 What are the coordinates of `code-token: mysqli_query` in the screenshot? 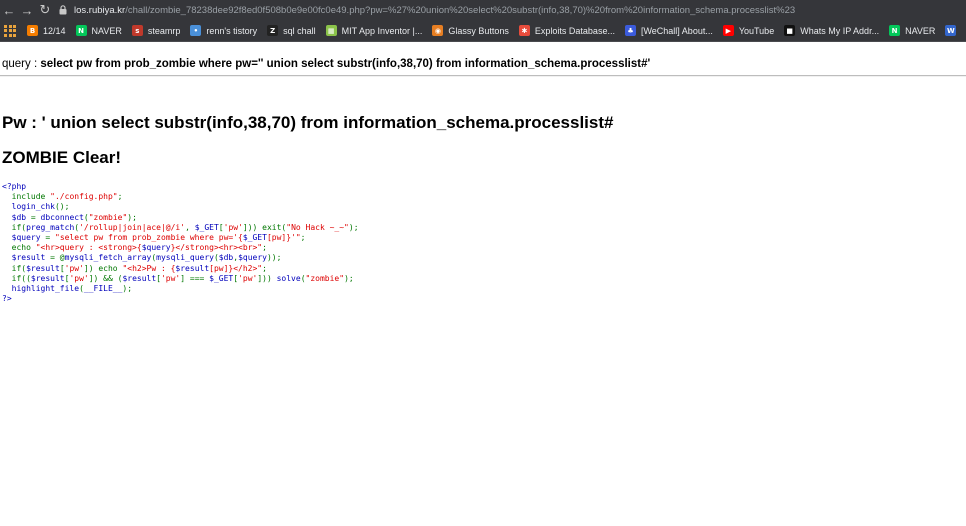 It's located at (185, 258).